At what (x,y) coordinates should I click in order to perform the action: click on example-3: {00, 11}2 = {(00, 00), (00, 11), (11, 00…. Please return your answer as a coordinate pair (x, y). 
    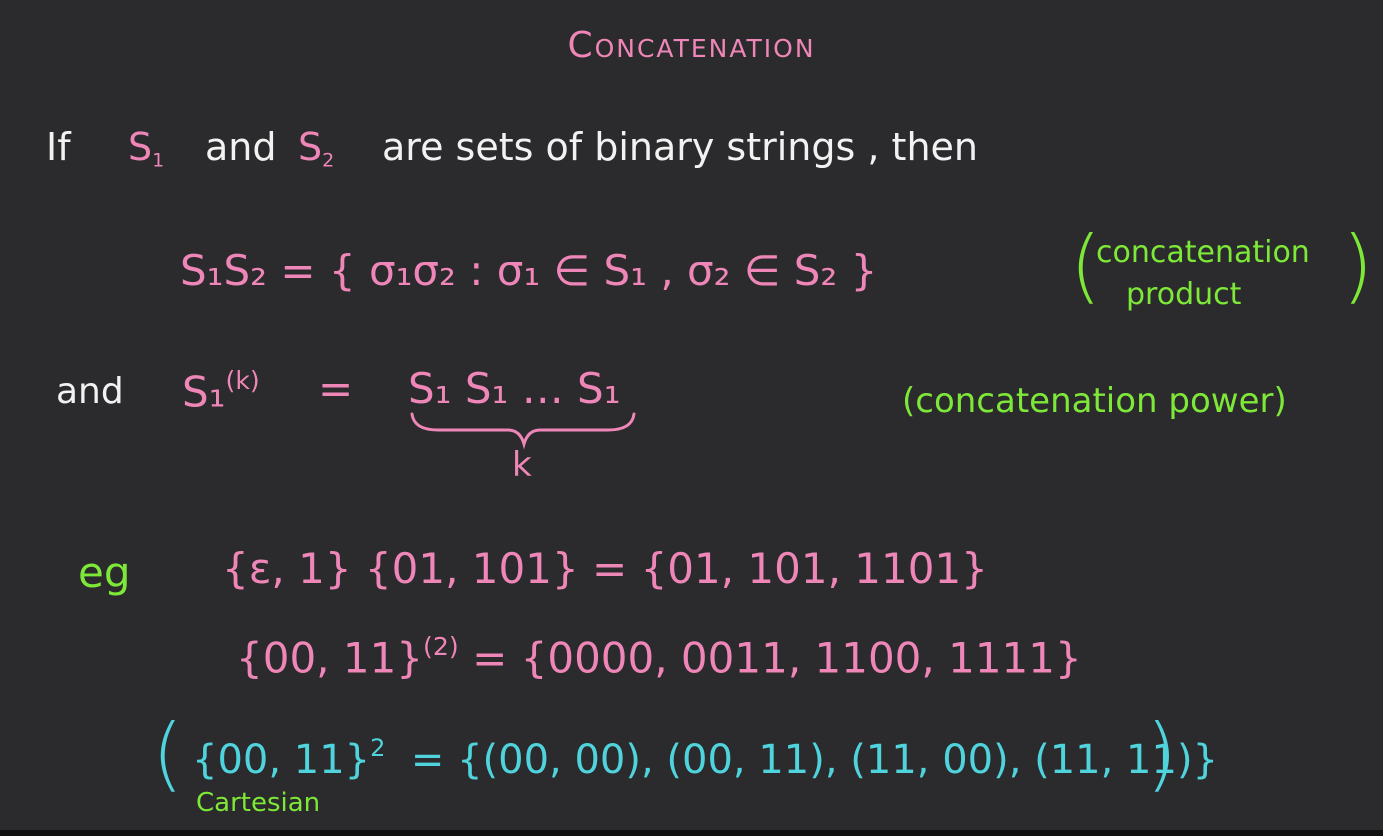
    Looking at the image, I should click on (705, 758).